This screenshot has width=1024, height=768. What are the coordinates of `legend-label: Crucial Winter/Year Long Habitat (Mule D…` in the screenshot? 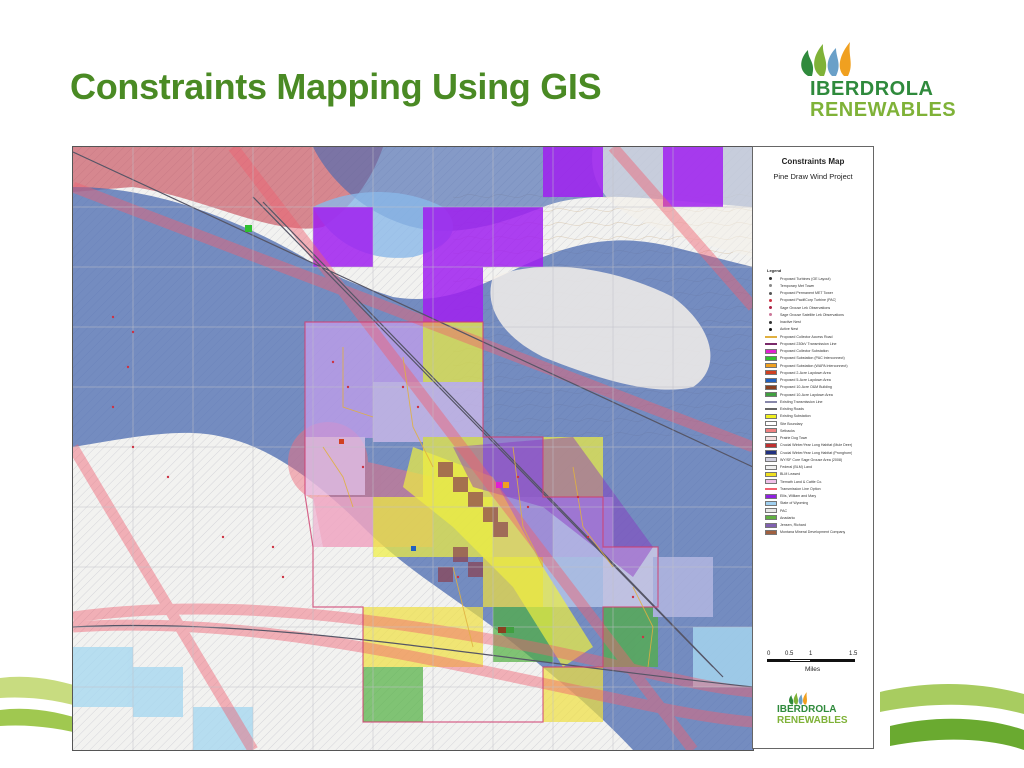 It's located at (816, 445).